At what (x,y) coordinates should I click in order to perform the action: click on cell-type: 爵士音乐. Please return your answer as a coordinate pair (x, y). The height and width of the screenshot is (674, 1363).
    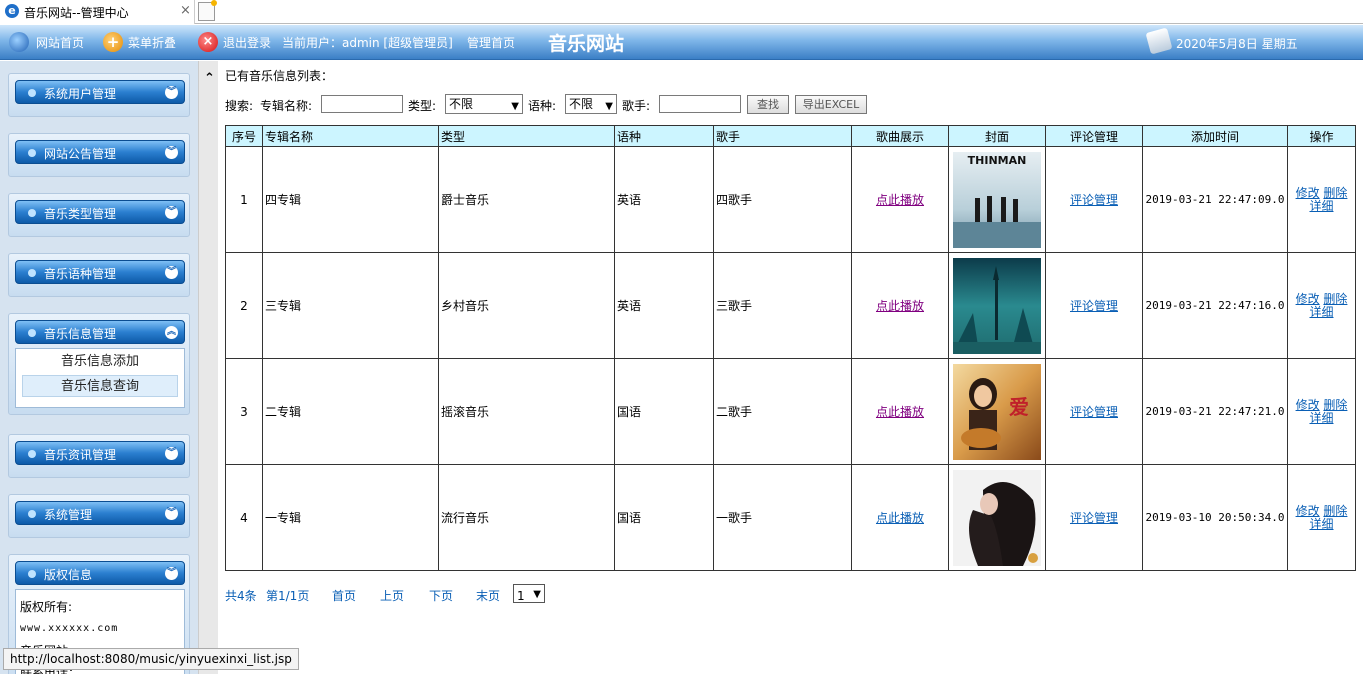
    Looking at the image, I should click on (526, 199).